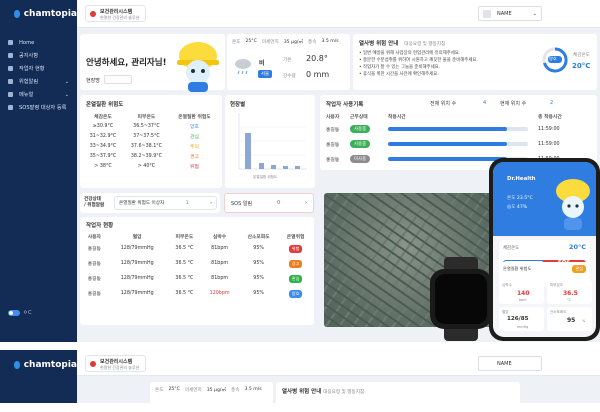  I want to click on mode-toggle: ㅇㄷ, so click(20, 312).